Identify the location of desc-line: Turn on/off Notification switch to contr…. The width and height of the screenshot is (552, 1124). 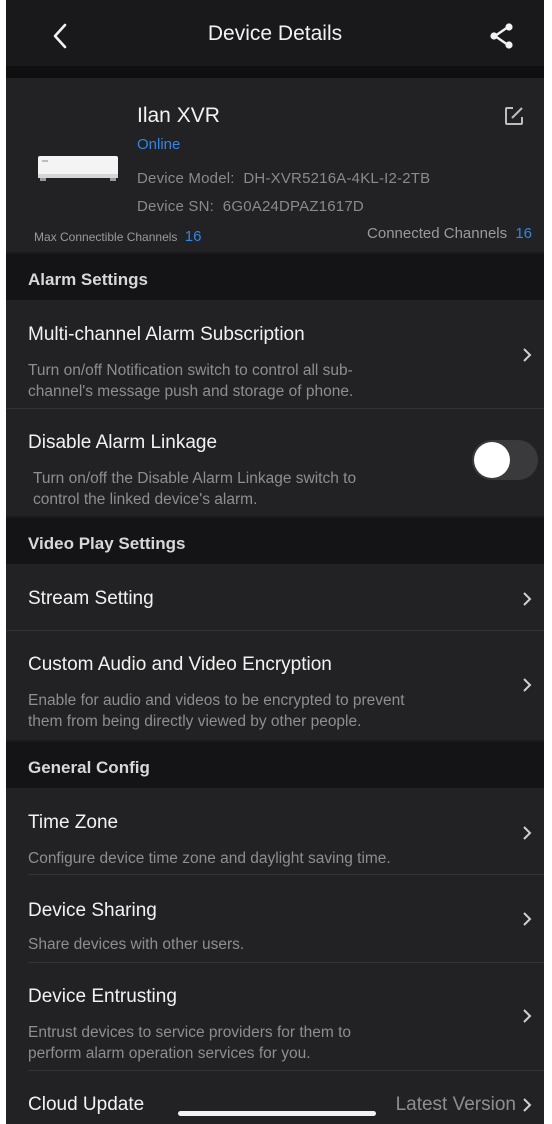
(190, 370).